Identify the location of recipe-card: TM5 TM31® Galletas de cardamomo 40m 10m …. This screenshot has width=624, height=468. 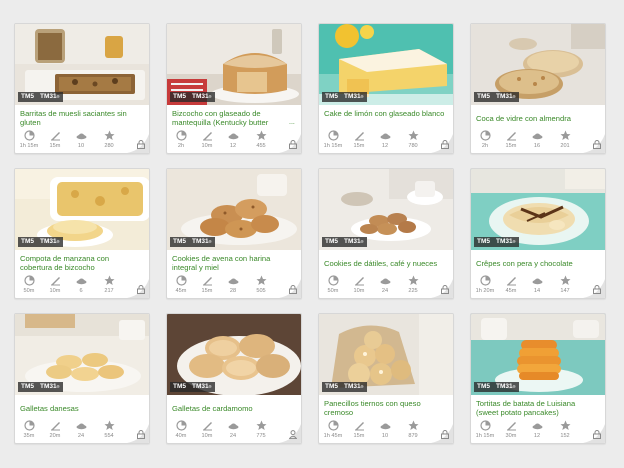
(234, 378).